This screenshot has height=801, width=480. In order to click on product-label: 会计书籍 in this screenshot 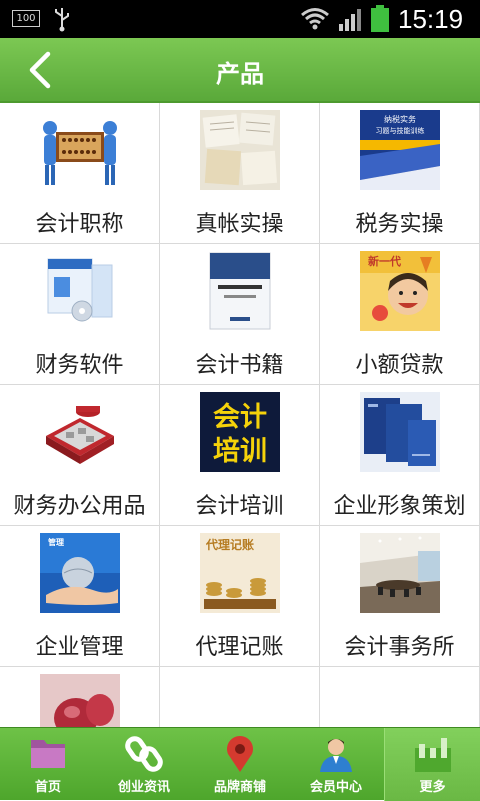, I will do `click(239, 365)`.